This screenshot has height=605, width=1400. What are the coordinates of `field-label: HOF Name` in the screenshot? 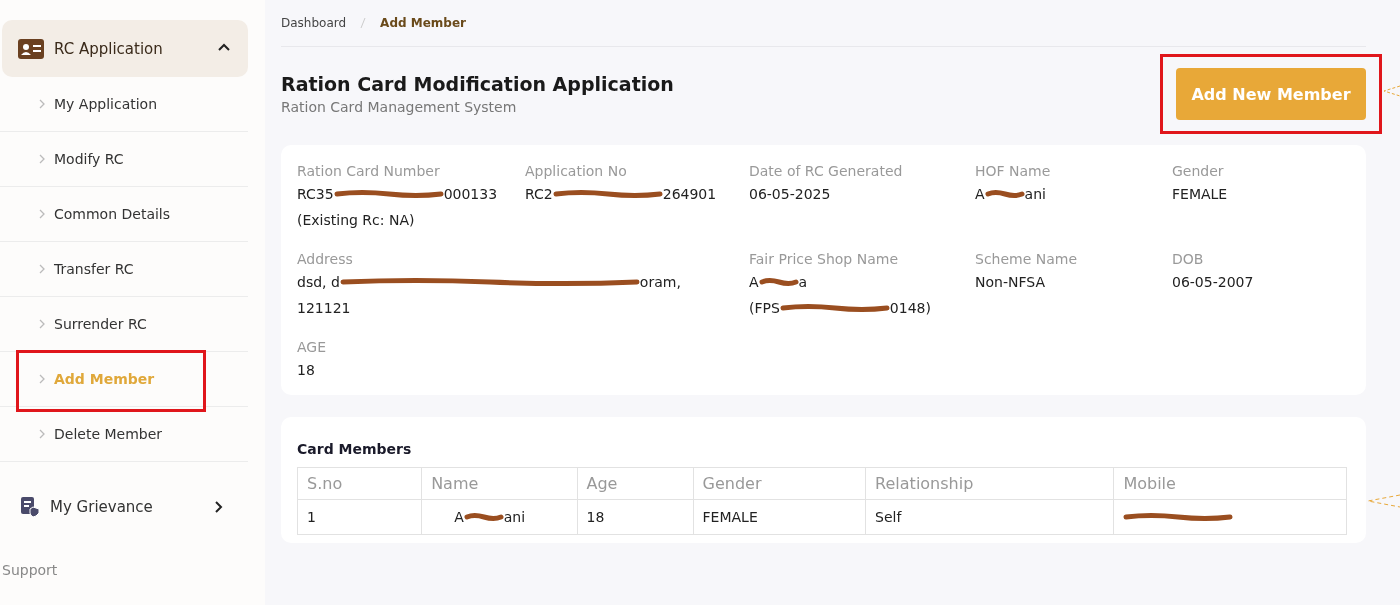 It's located at (1013, 171).